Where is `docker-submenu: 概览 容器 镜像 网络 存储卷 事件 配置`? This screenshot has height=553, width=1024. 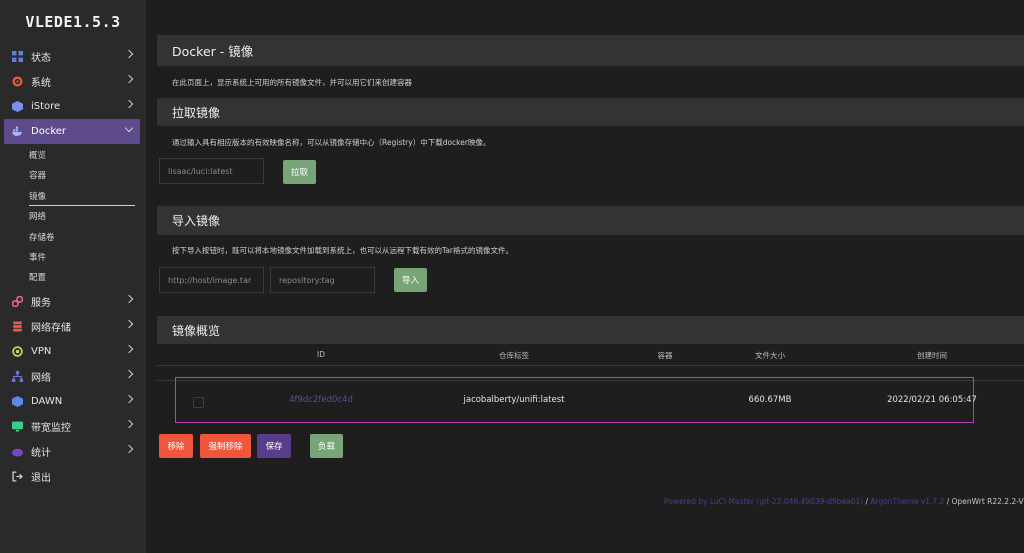 docker-submenu: 概览 容器 镜像 网络 存储卷 事件 配置 is located at coordinates (73, 216).